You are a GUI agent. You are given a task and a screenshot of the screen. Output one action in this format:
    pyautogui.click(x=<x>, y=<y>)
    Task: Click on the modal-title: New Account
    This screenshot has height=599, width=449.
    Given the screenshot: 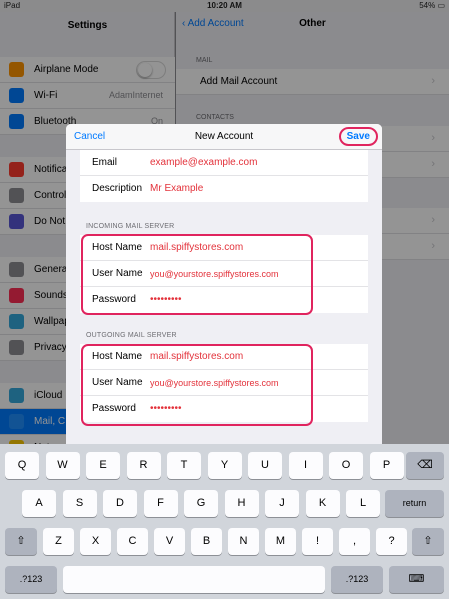 What is the action you would take?
    pyautogui.click(x=224, y=136)
    